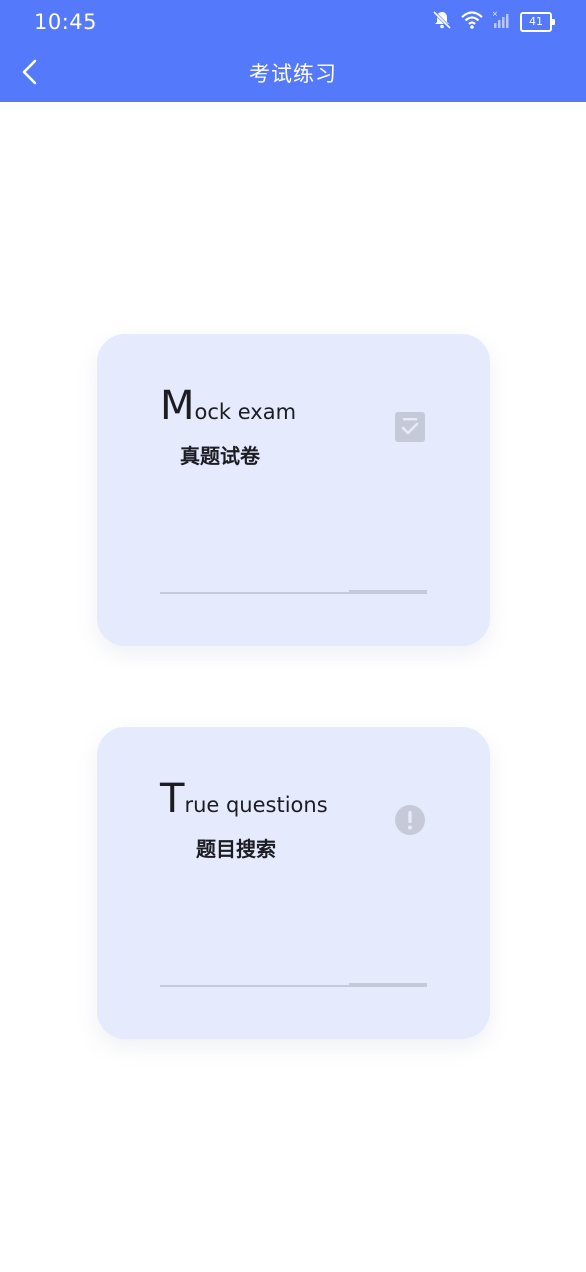  Describe the element at coordinates (293, 51) in the screenshot. I see `top-app-bar: 10:45 × 41 考试练习` at that location.